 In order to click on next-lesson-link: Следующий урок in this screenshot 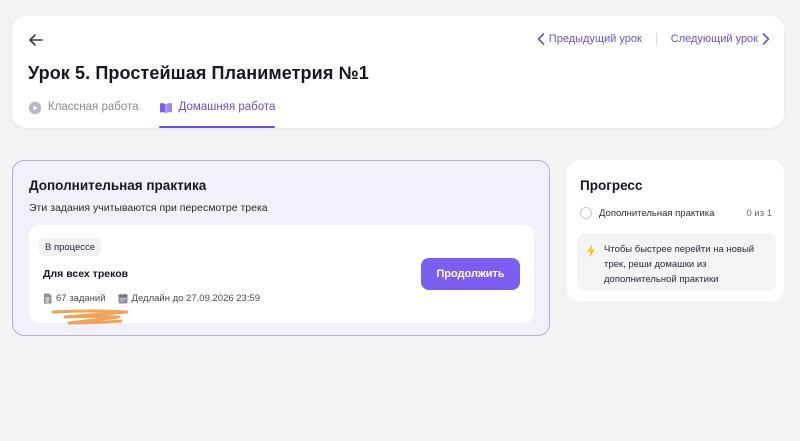, I will do `click(720, 39)`.